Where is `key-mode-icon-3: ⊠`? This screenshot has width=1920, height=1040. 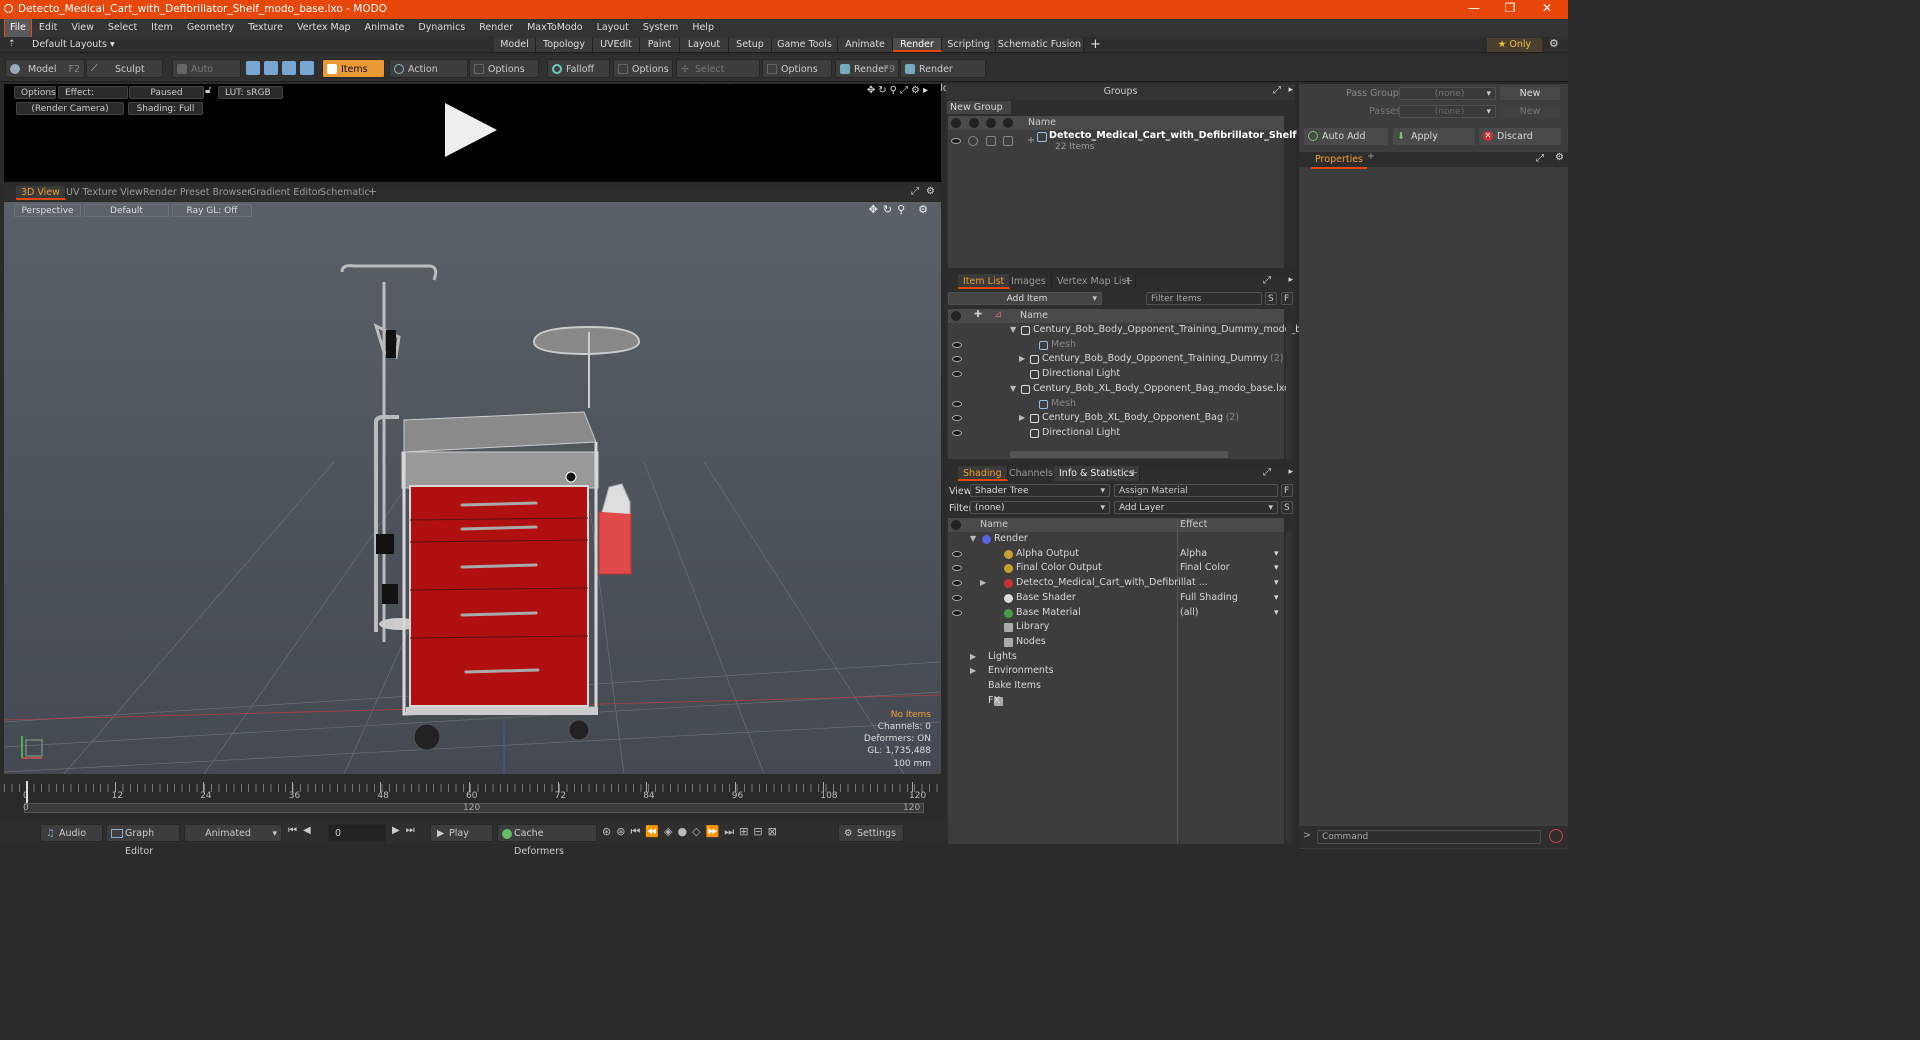 key-mode-icon-3: ⊠ is located at coordinates (775, 831).